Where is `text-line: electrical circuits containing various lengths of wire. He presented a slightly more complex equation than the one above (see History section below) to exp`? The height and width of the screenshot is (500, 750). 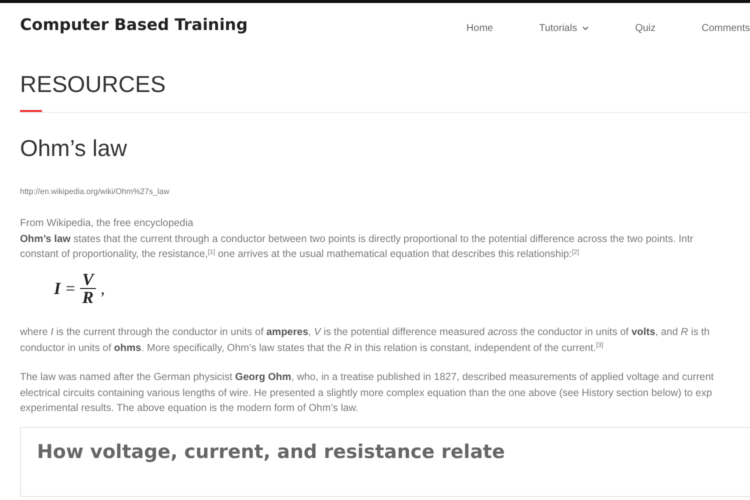 text-line: electrical circuits containing various lengths of wire. He presented a slightly more complex equation than the one above (see History section below) to exp is located at coordinates (366, 393).